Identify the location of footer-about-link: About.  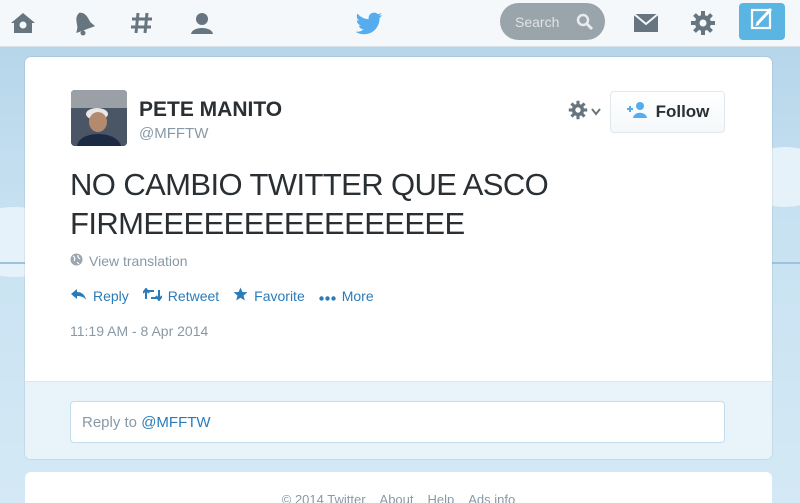
(397, 497).